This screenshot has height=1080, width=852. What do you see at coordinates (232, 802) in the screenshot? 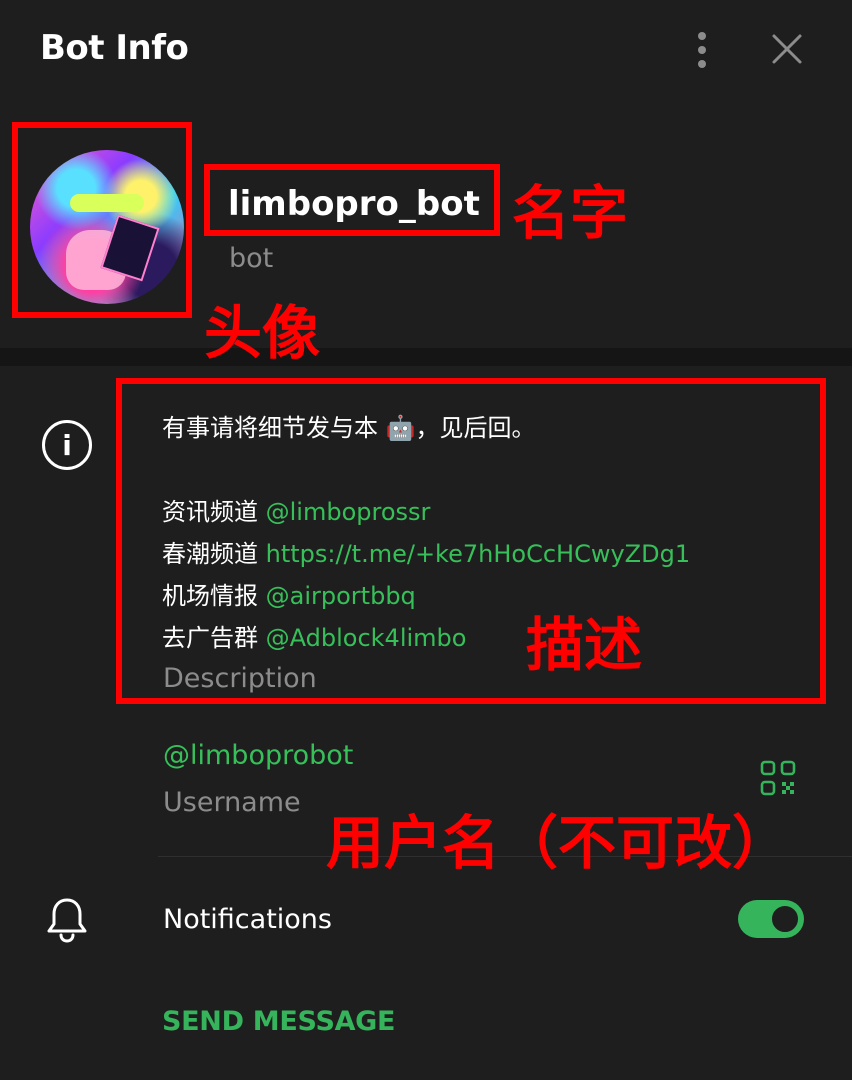
I see `username-label: Username` at bounding box center [232, 802].